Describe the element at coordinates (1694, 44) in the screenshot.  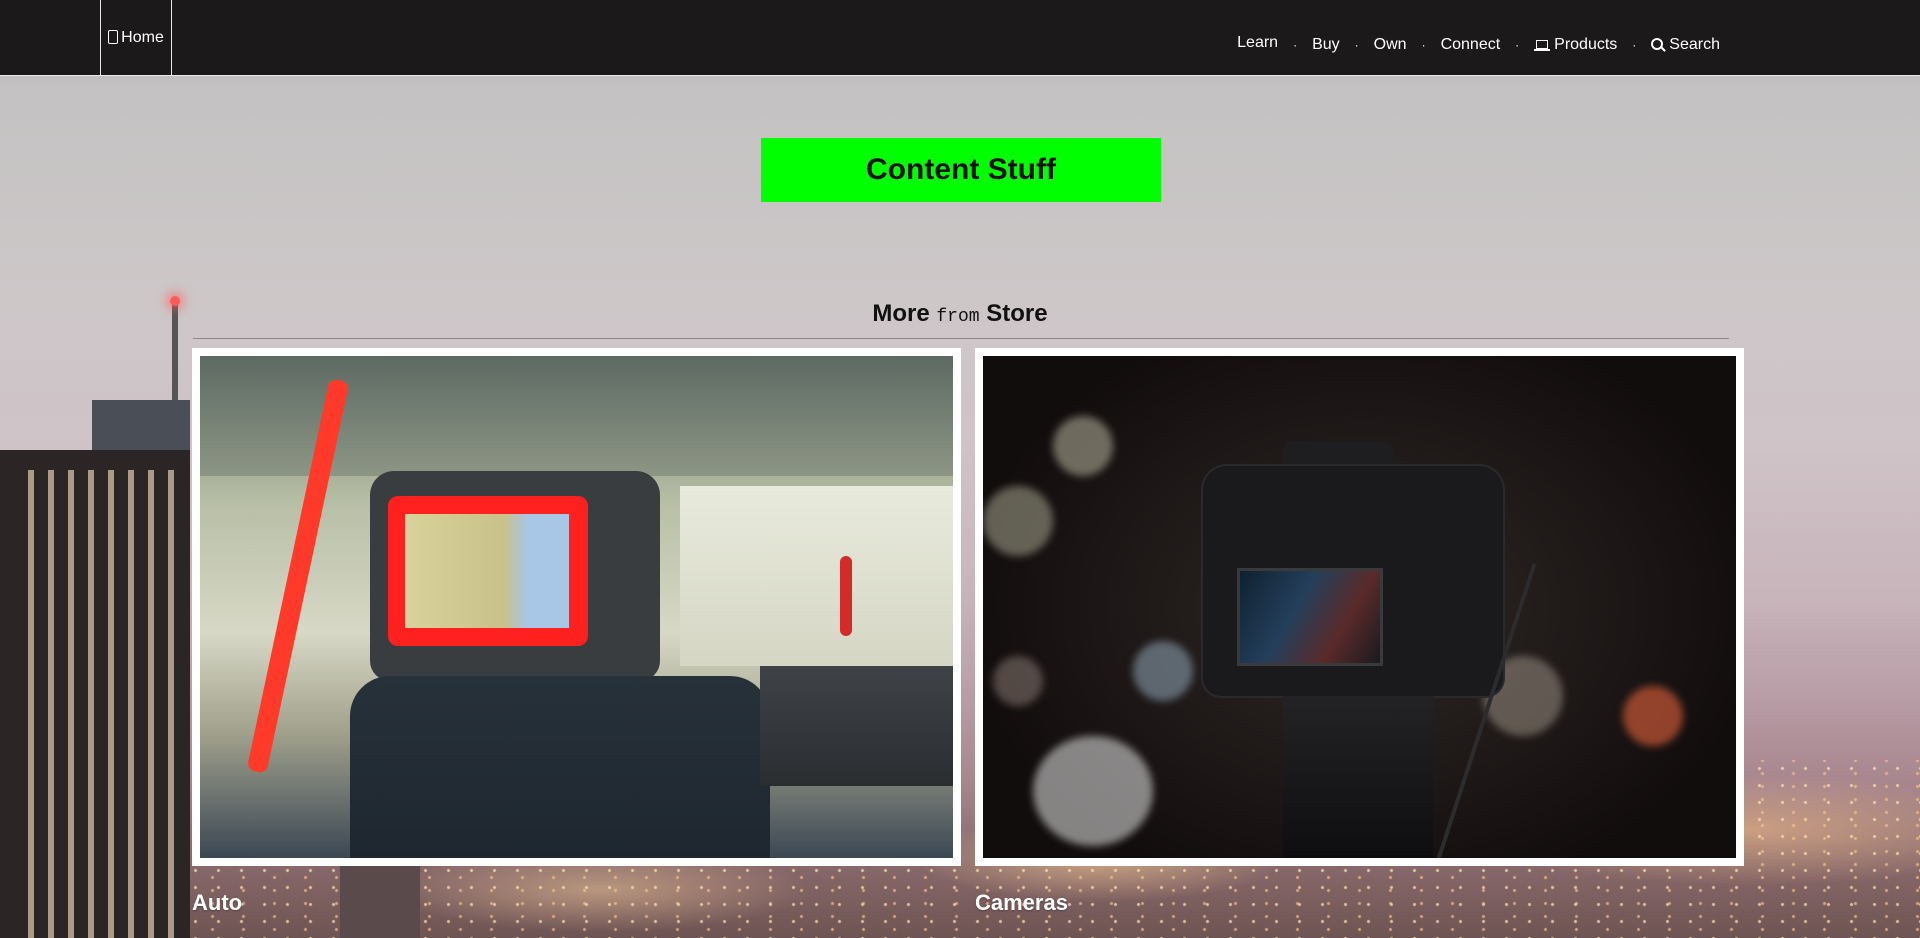
I see `nav-link-label: Search` at that location.